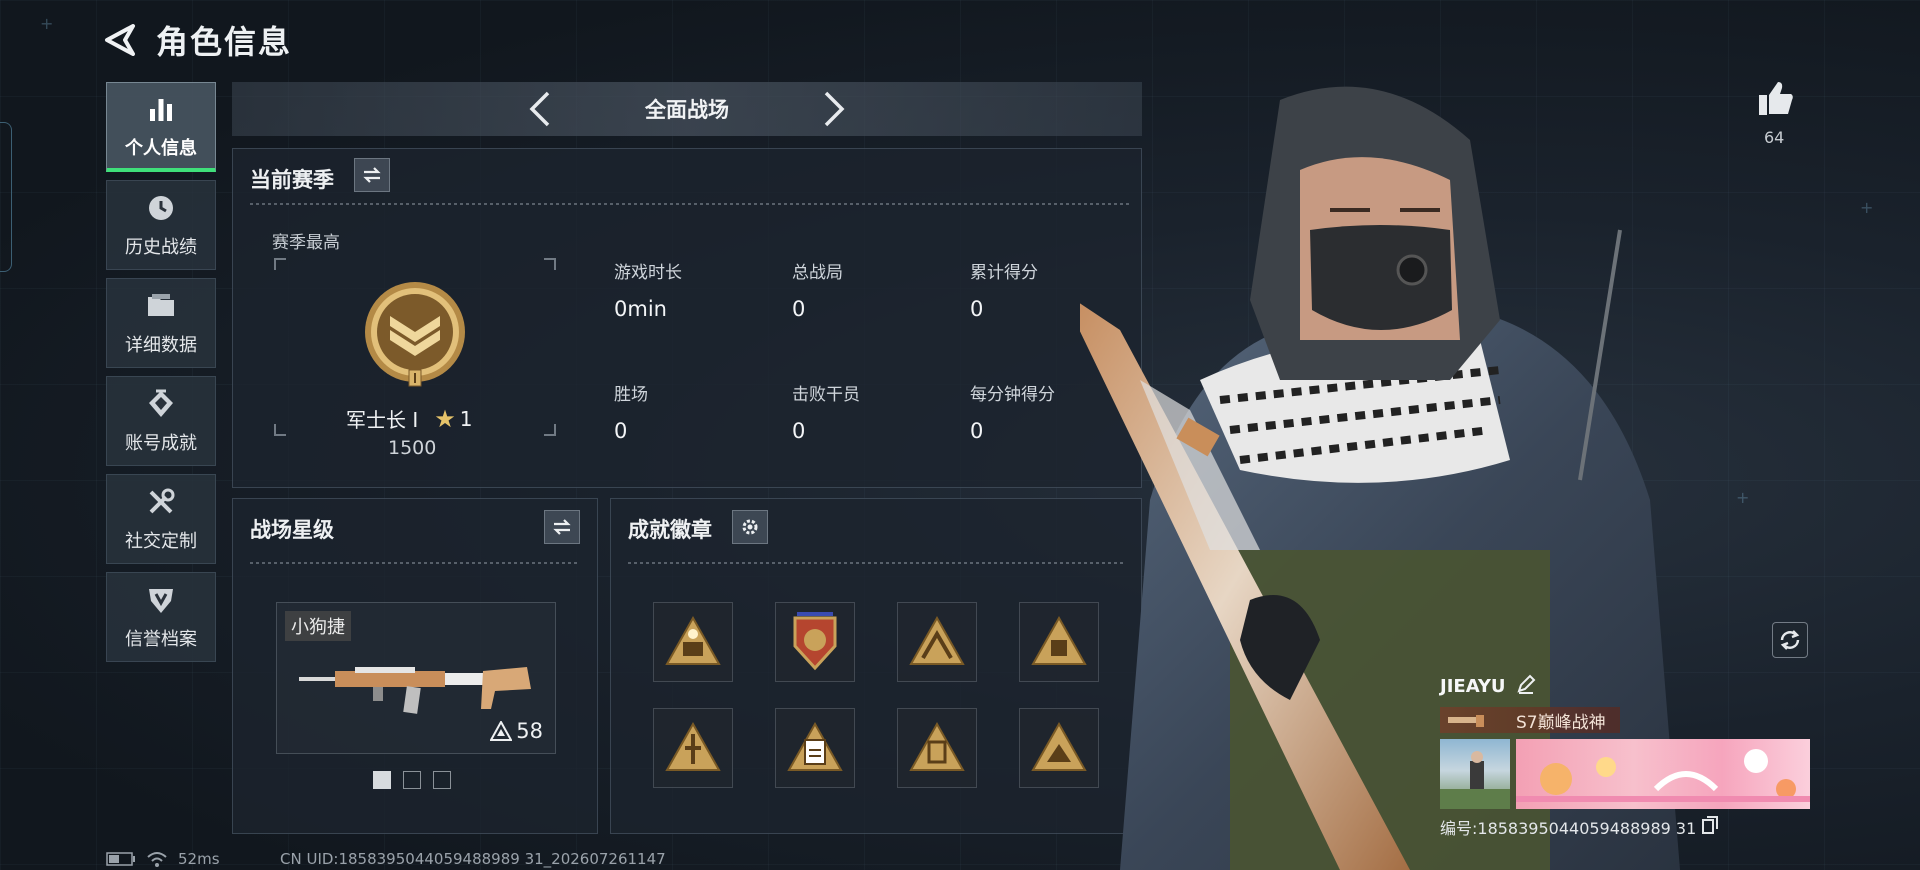 The height and width of the screenshot is (870, 1920). I want to click on badges-settings-button, so click(750, 527).